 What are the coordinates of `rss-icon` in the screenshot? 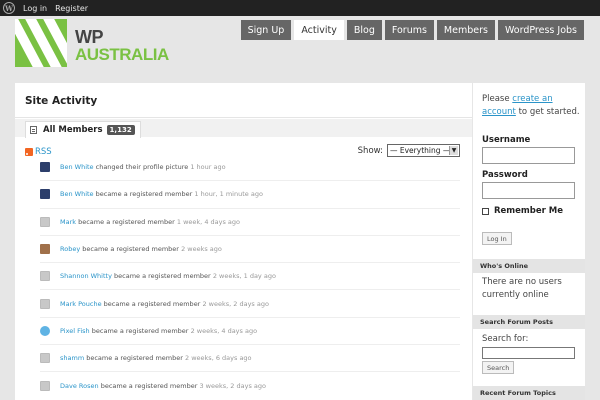 It's located at (29, 152).